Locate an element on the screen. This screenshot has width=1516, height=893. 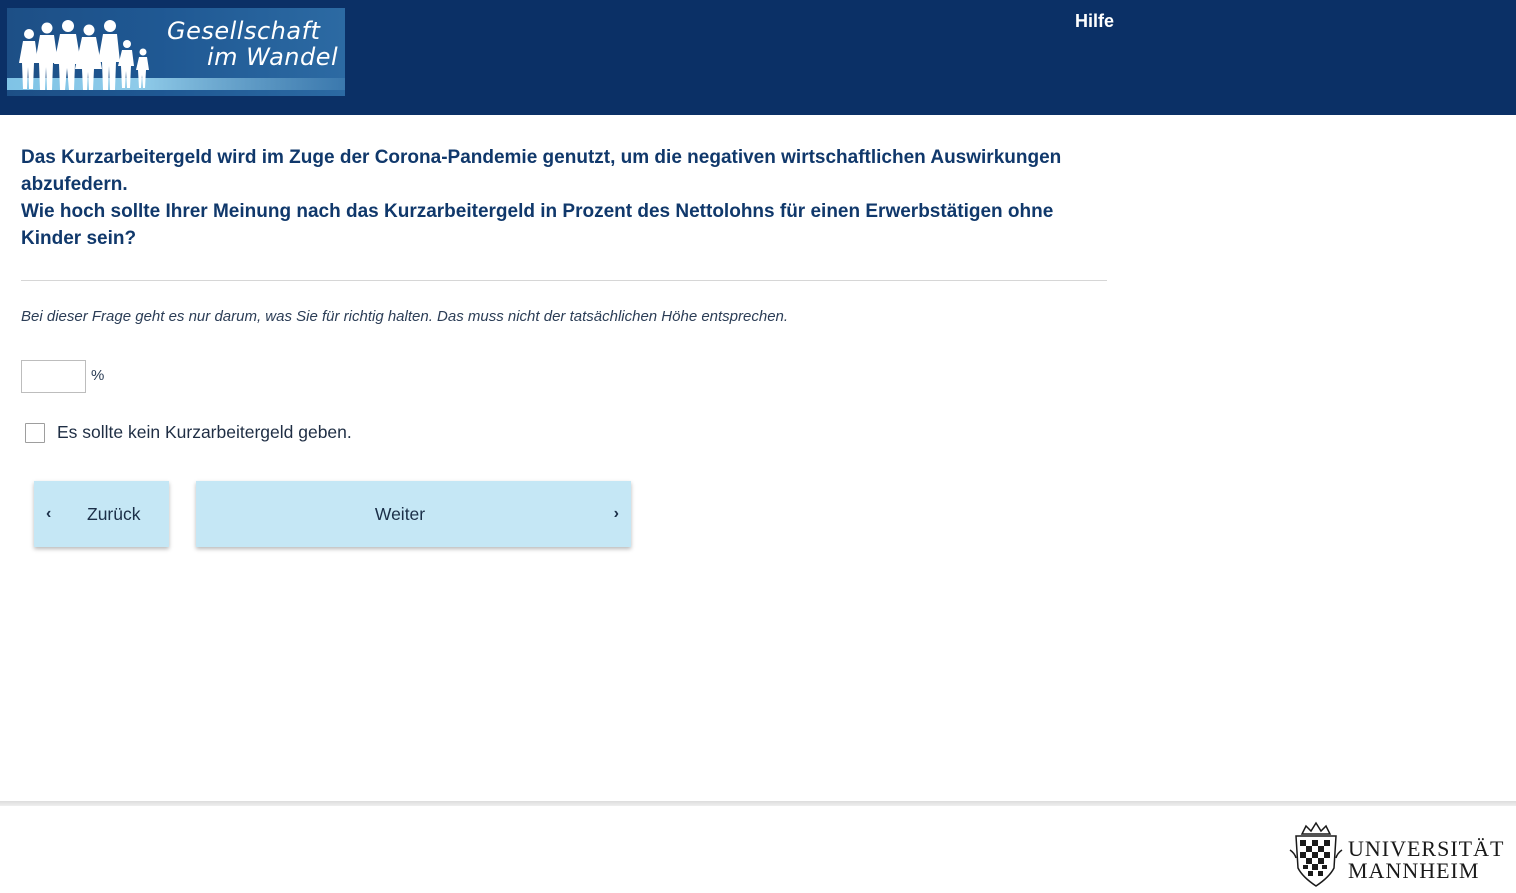
percent-input is located at coordinates (53, 376).